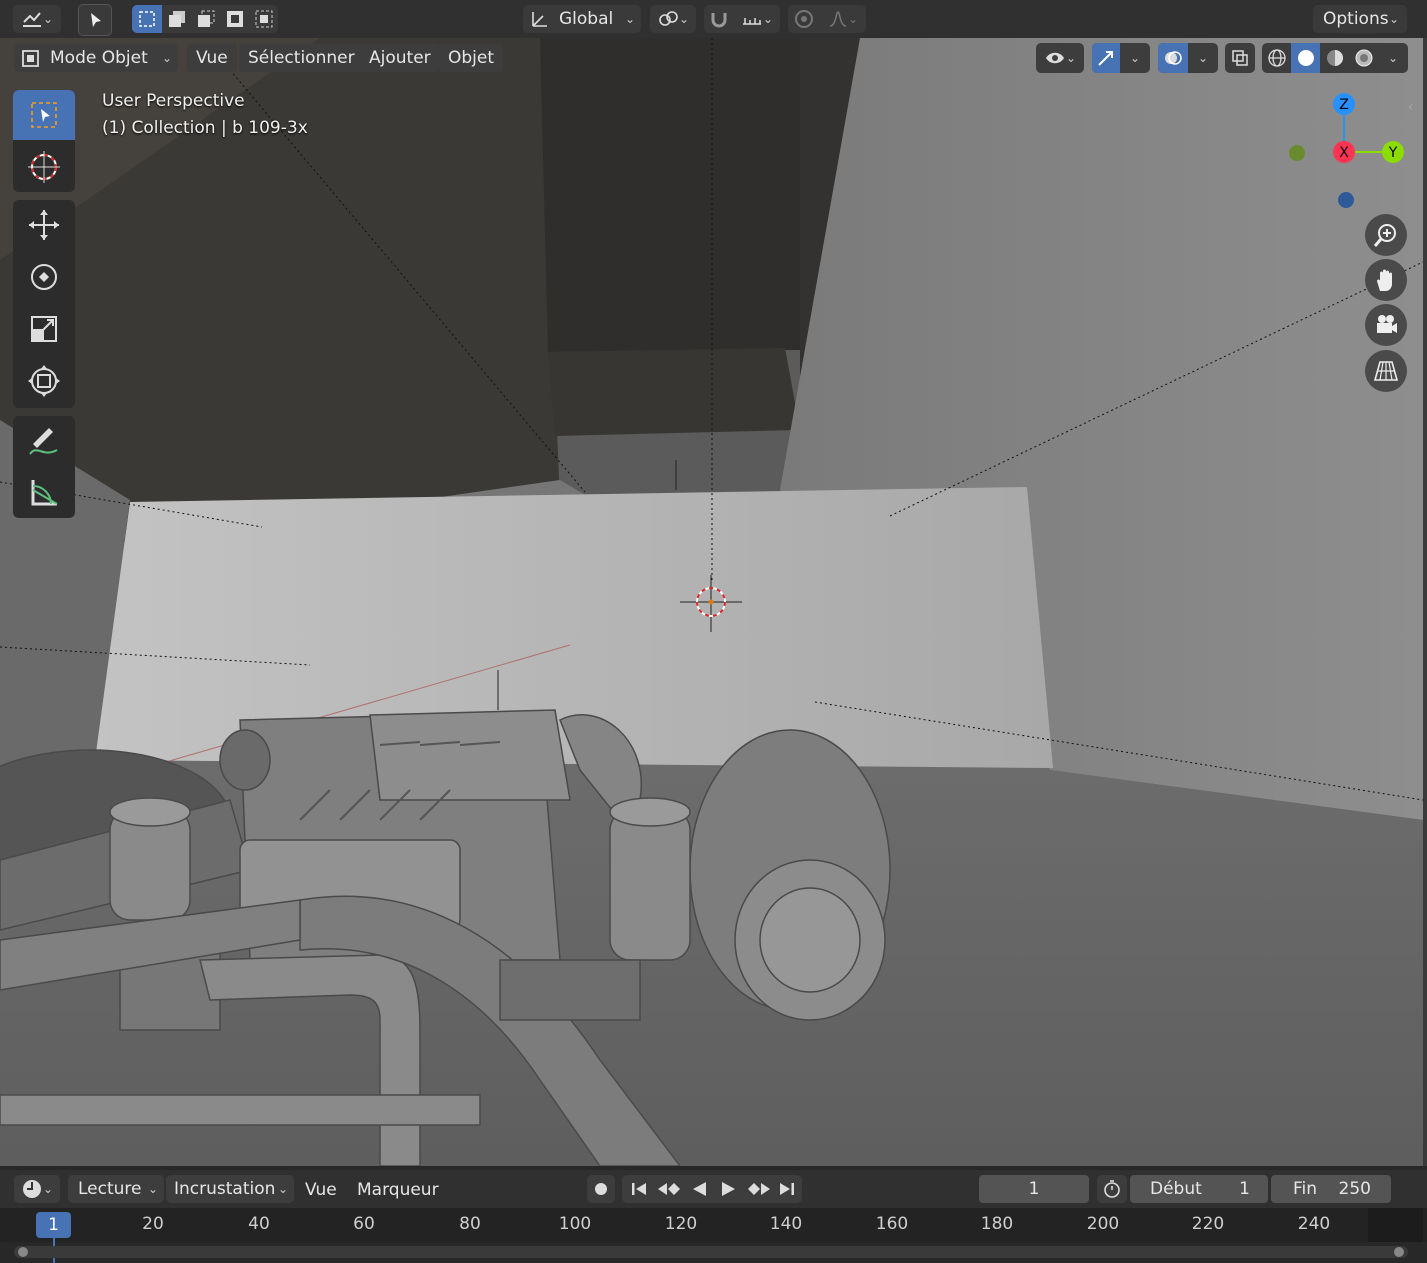 Image resolution: width=1427 pixels, height=1263 pixels. Describe the element at coordinates (804, 19) in the screenshot. I see `proportional-edit-toggle` at that location.